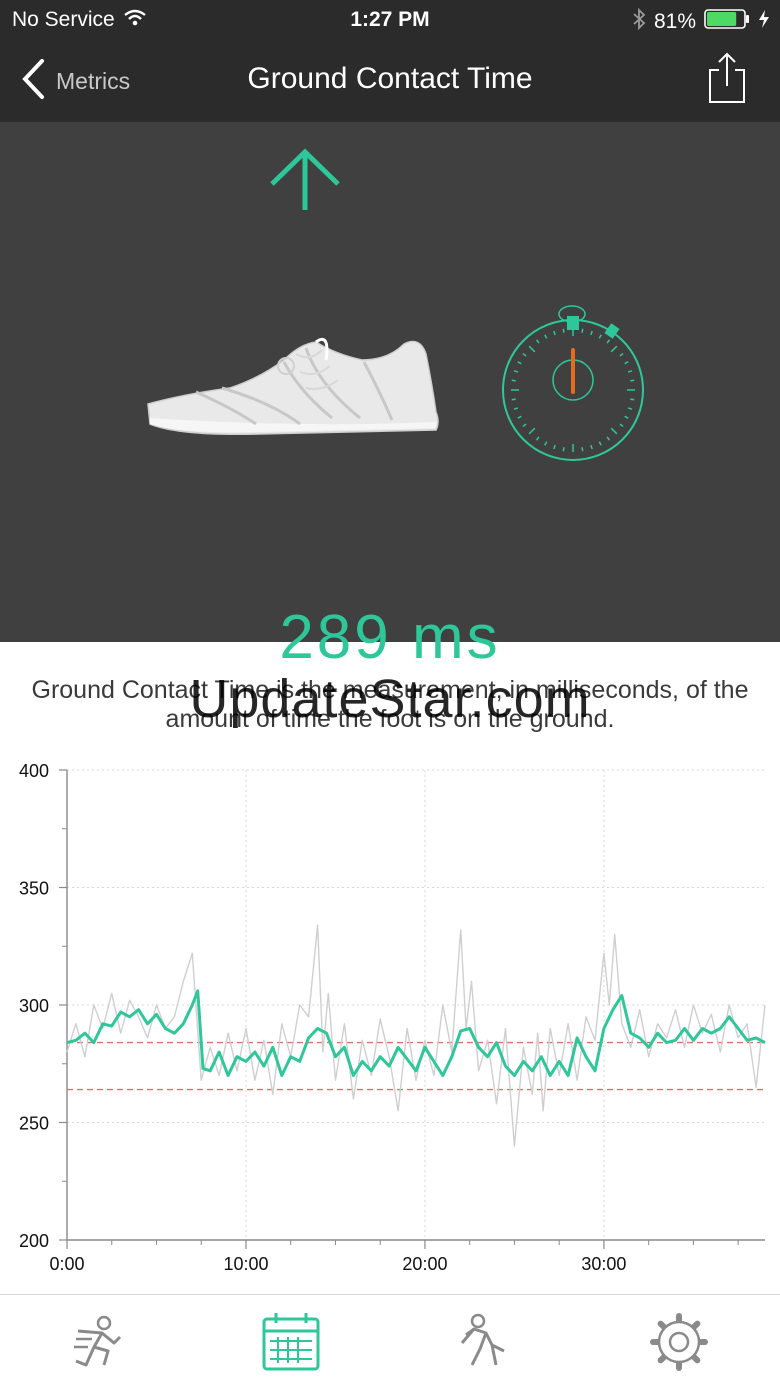 Image resolution: width=780 pixels, height=1388 pixels. Describe the element at coordinates (390, 699) in the screenshot. I see `watermark-text: UpdateStar.com` at that location.